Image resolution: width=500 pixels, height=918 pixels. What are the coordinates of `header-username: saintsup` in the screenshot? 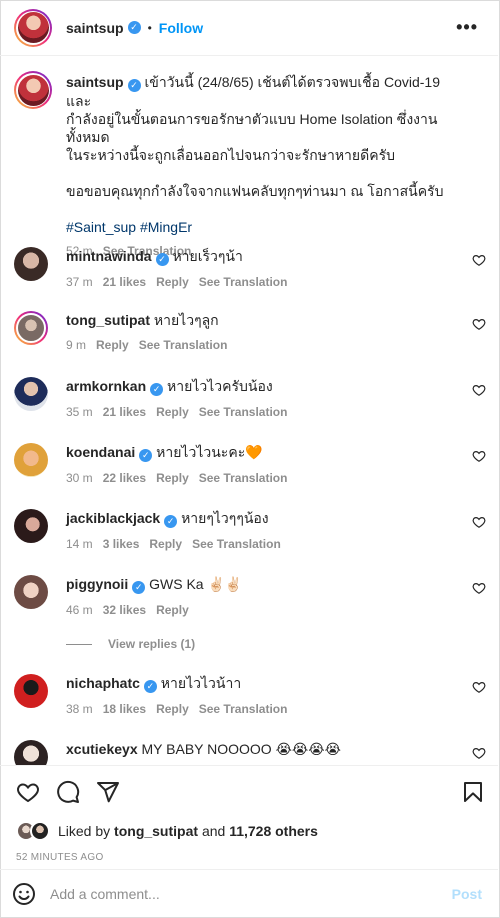 It's located at (95, 28).